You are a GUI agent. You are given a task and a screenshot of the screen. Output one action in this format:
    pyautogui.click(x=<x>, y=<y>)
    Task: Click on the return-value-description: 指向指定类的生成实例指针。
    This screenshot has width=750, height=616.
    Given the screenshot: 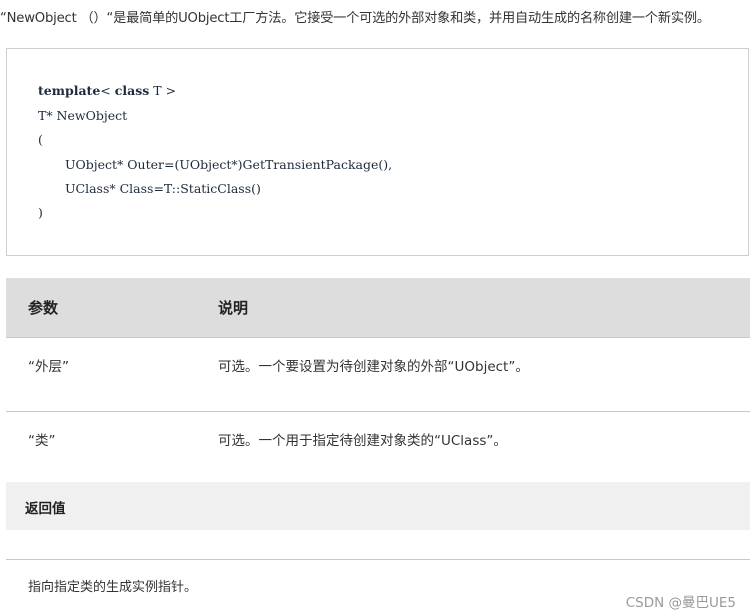 What is the action you would take?
    pyautogui.click(x=113, y=587)
    